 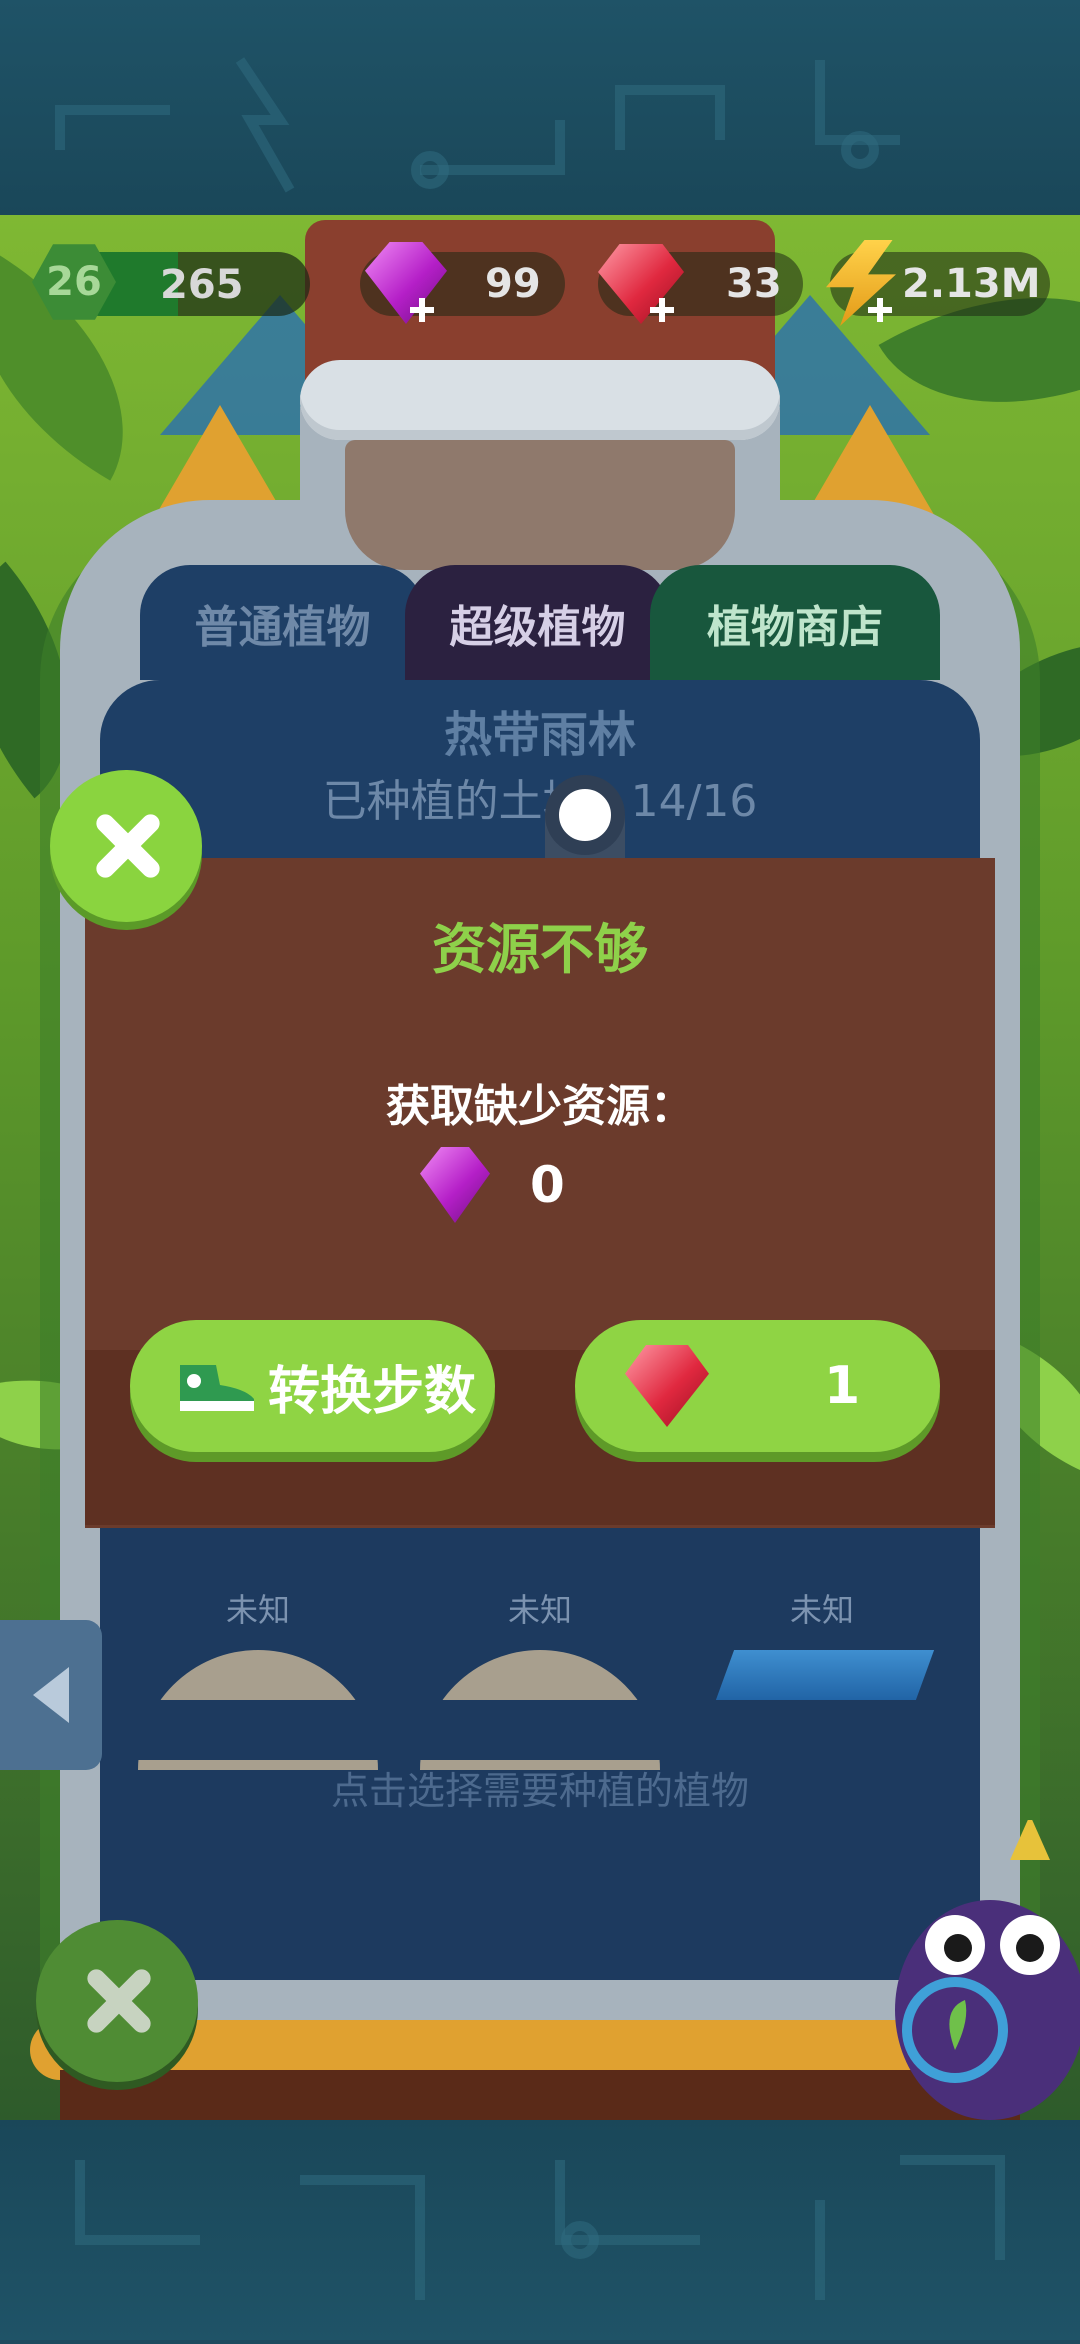 What do you see at coordinates (540, 801) in the screenshot?
I see `planted-count: 已种植的土地：14/16` at bounding box center [540, 801].